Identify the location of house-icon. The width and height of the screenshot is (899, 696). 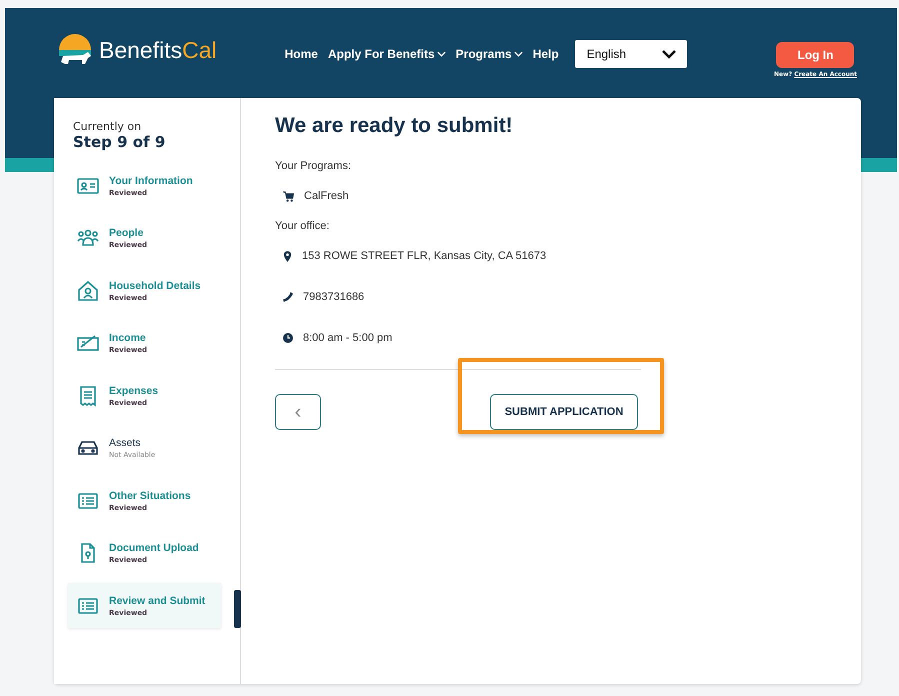
(88, 290).